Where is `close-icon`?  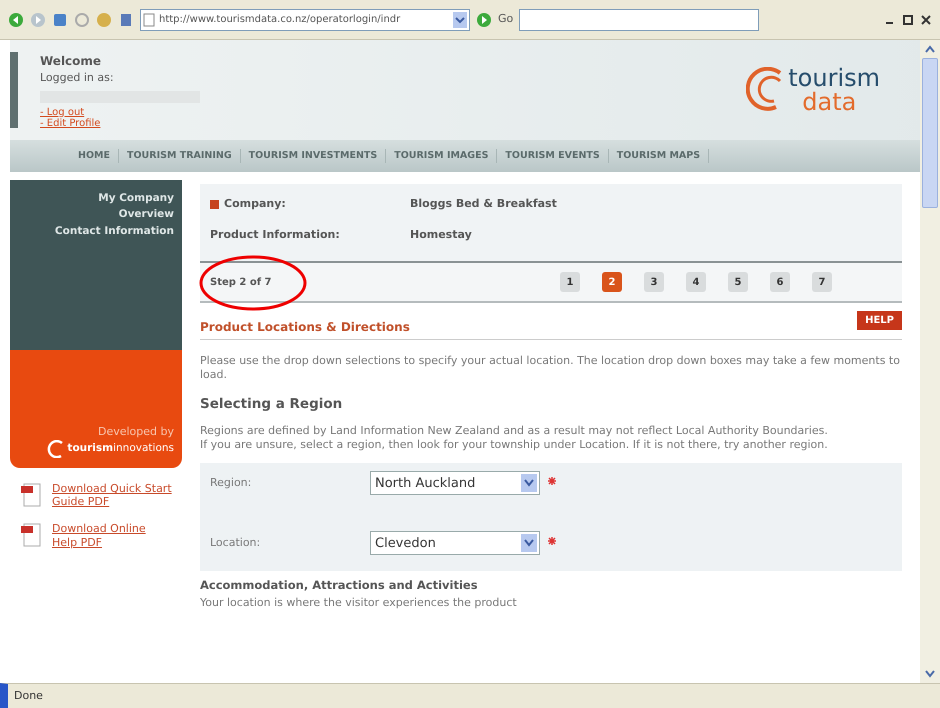
close-icon is located at coordinates (926, 20).